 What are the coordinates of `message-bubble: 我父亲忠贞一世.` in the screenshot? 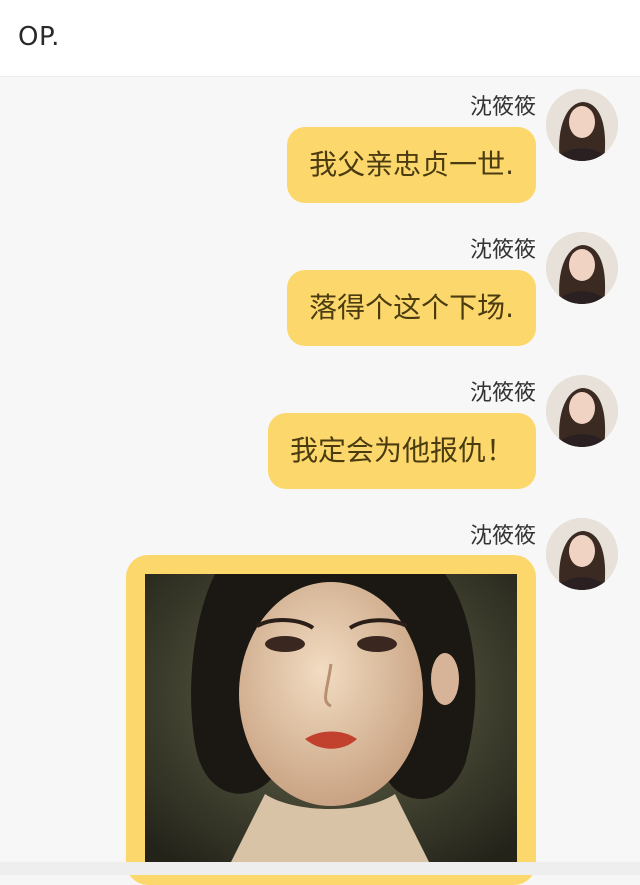 It's located at (411, 165).